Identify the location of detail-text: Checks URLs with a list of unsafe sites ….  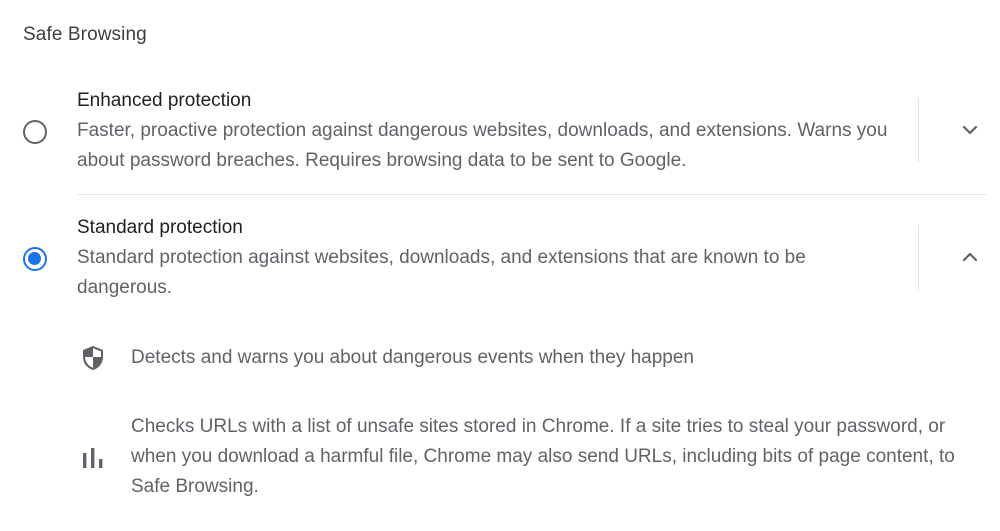
(543, 456).